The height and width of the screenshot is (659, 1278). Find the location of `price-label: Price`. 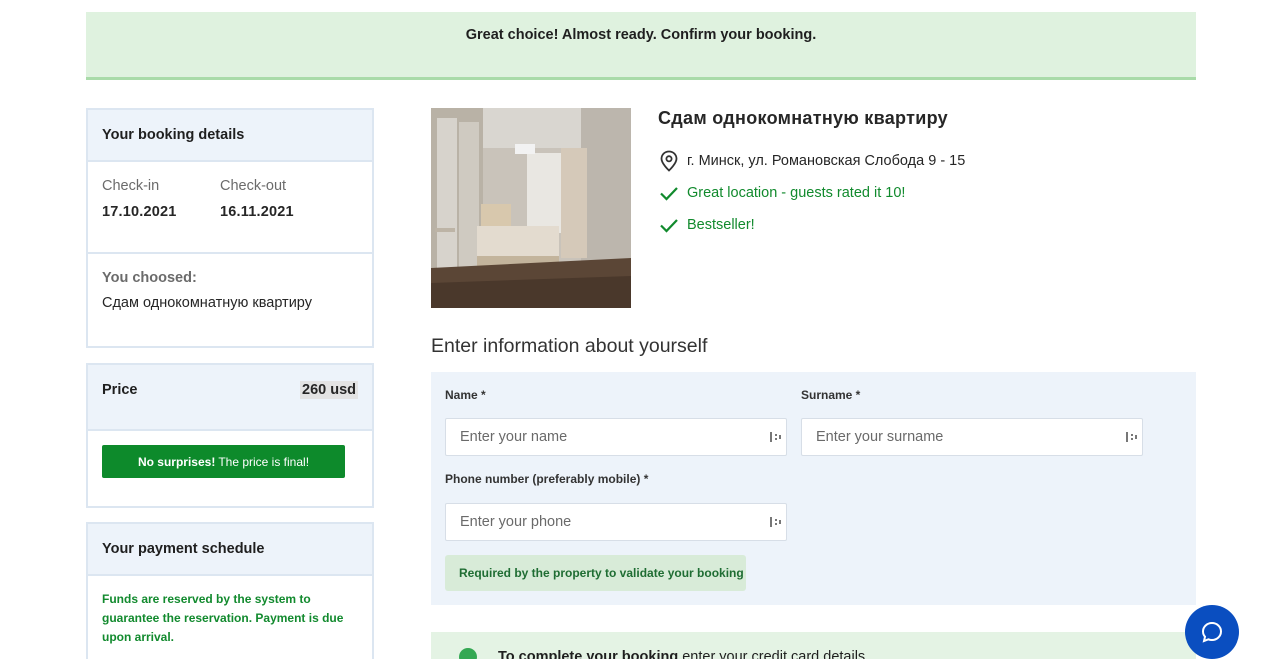

price-label: Price is located at coordinates (120, 390).